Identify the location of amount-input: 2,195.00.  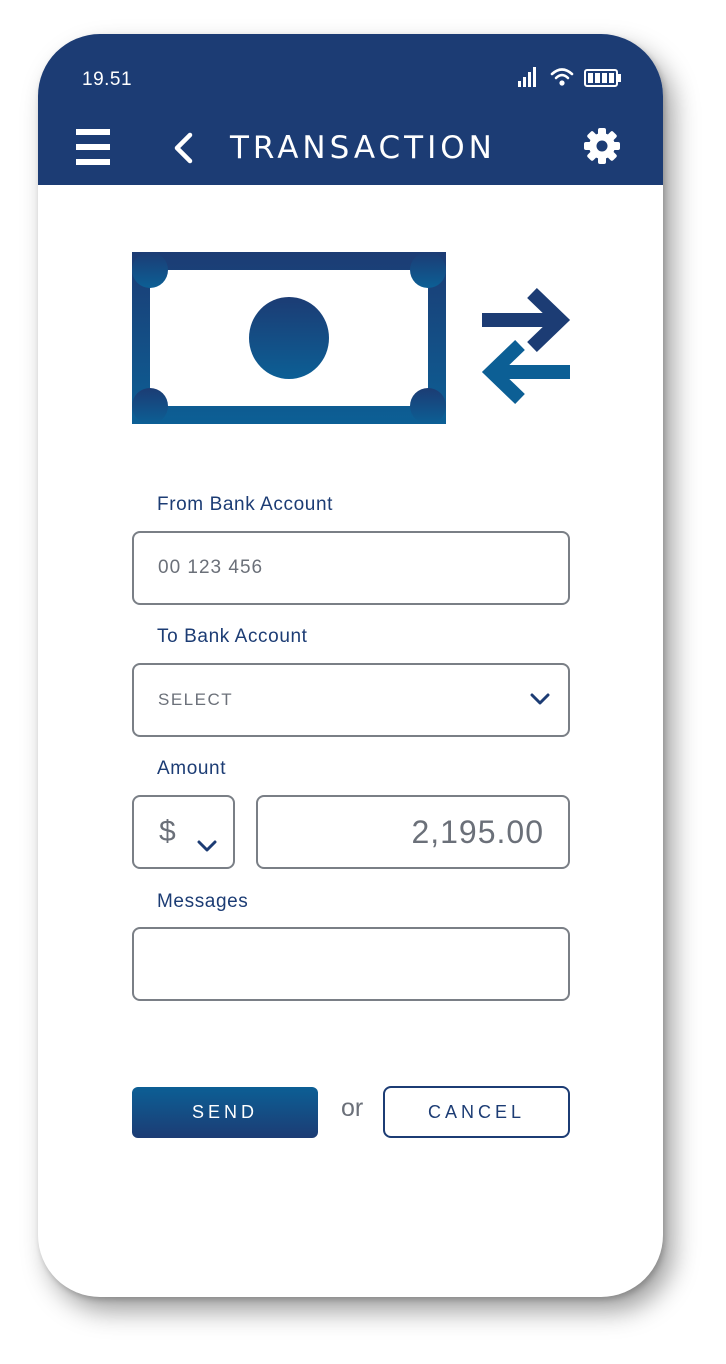
(413, 832).